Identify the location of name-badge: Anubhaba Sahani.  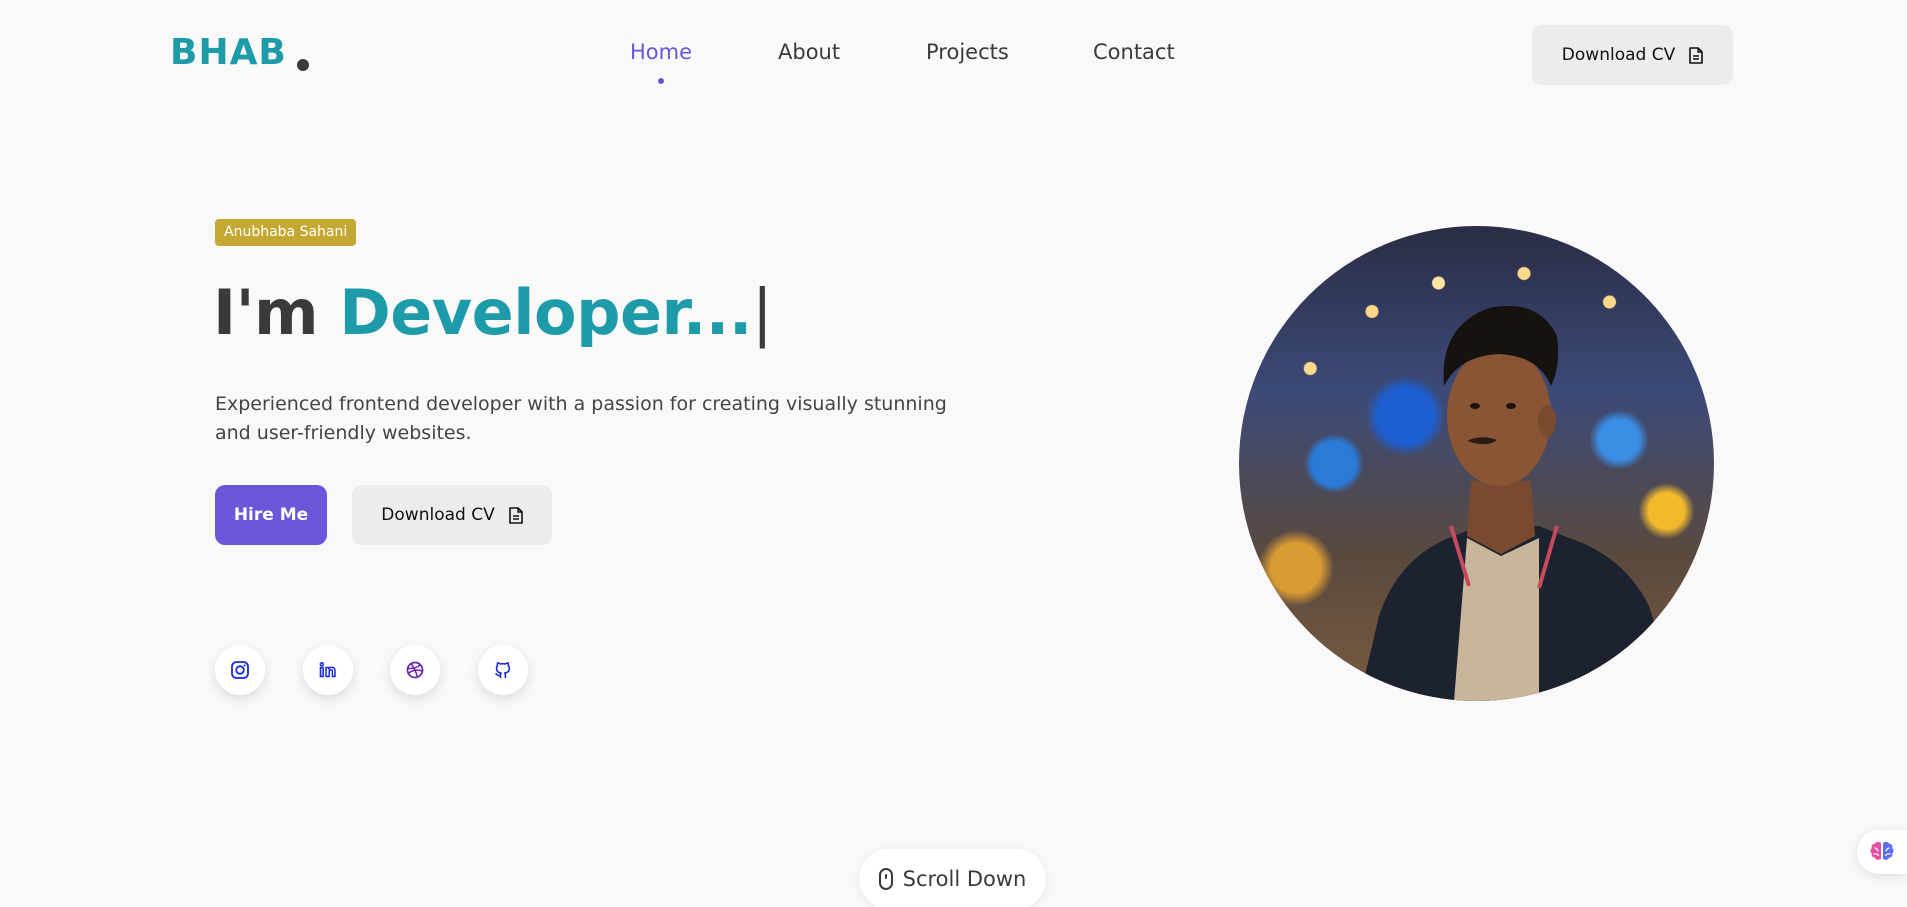
(286, 232).